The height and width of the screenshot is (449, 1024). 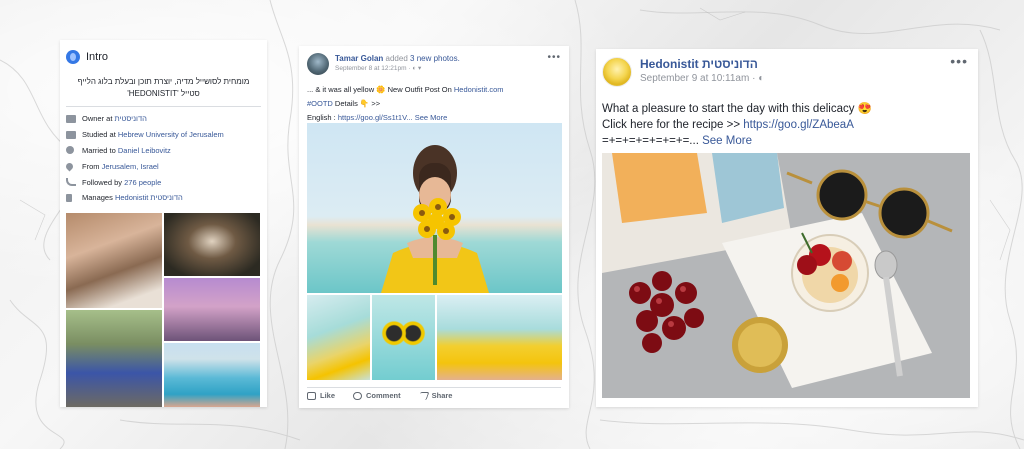 I want to click on globe-icon, so click(x=73, y=57).